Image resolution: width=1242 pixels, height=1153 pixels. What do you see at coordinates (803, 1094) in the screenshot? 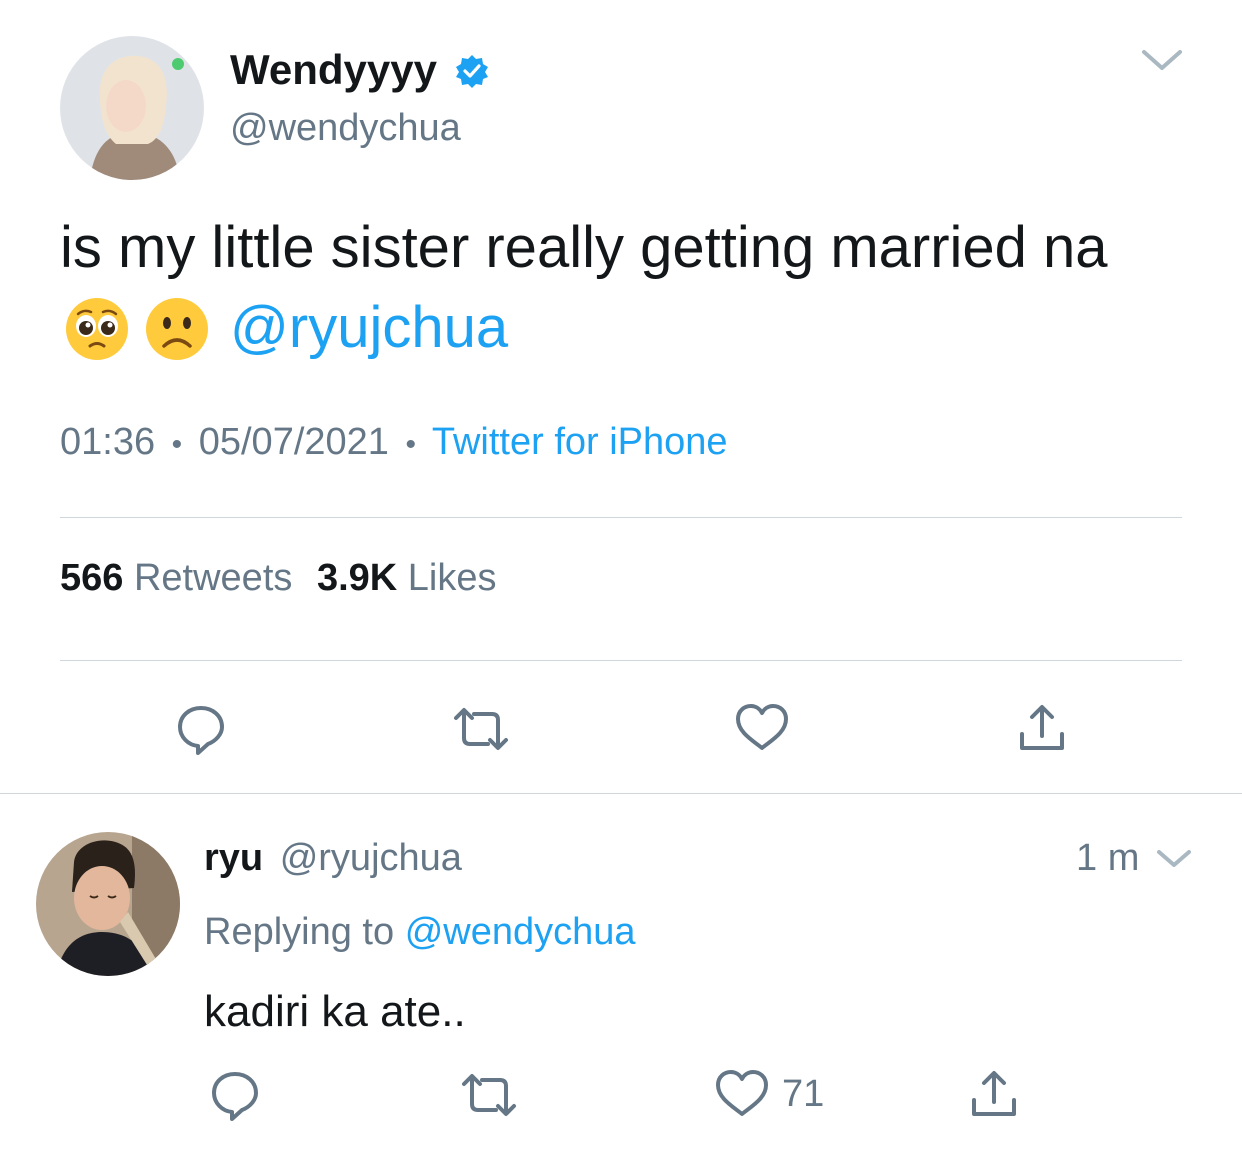
I see `reply-like-count: 71` at bounding box center [803, 1094].